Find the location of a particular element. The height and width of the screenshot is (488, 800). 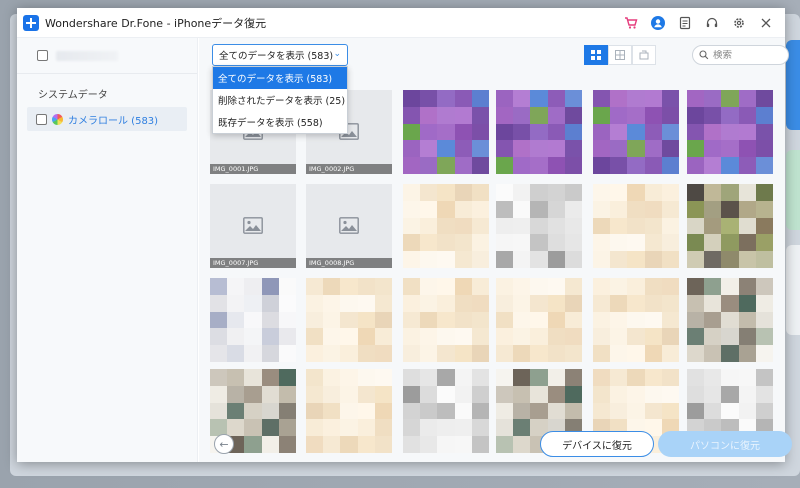

device-name-blurred is located at coordinates (87, 55).